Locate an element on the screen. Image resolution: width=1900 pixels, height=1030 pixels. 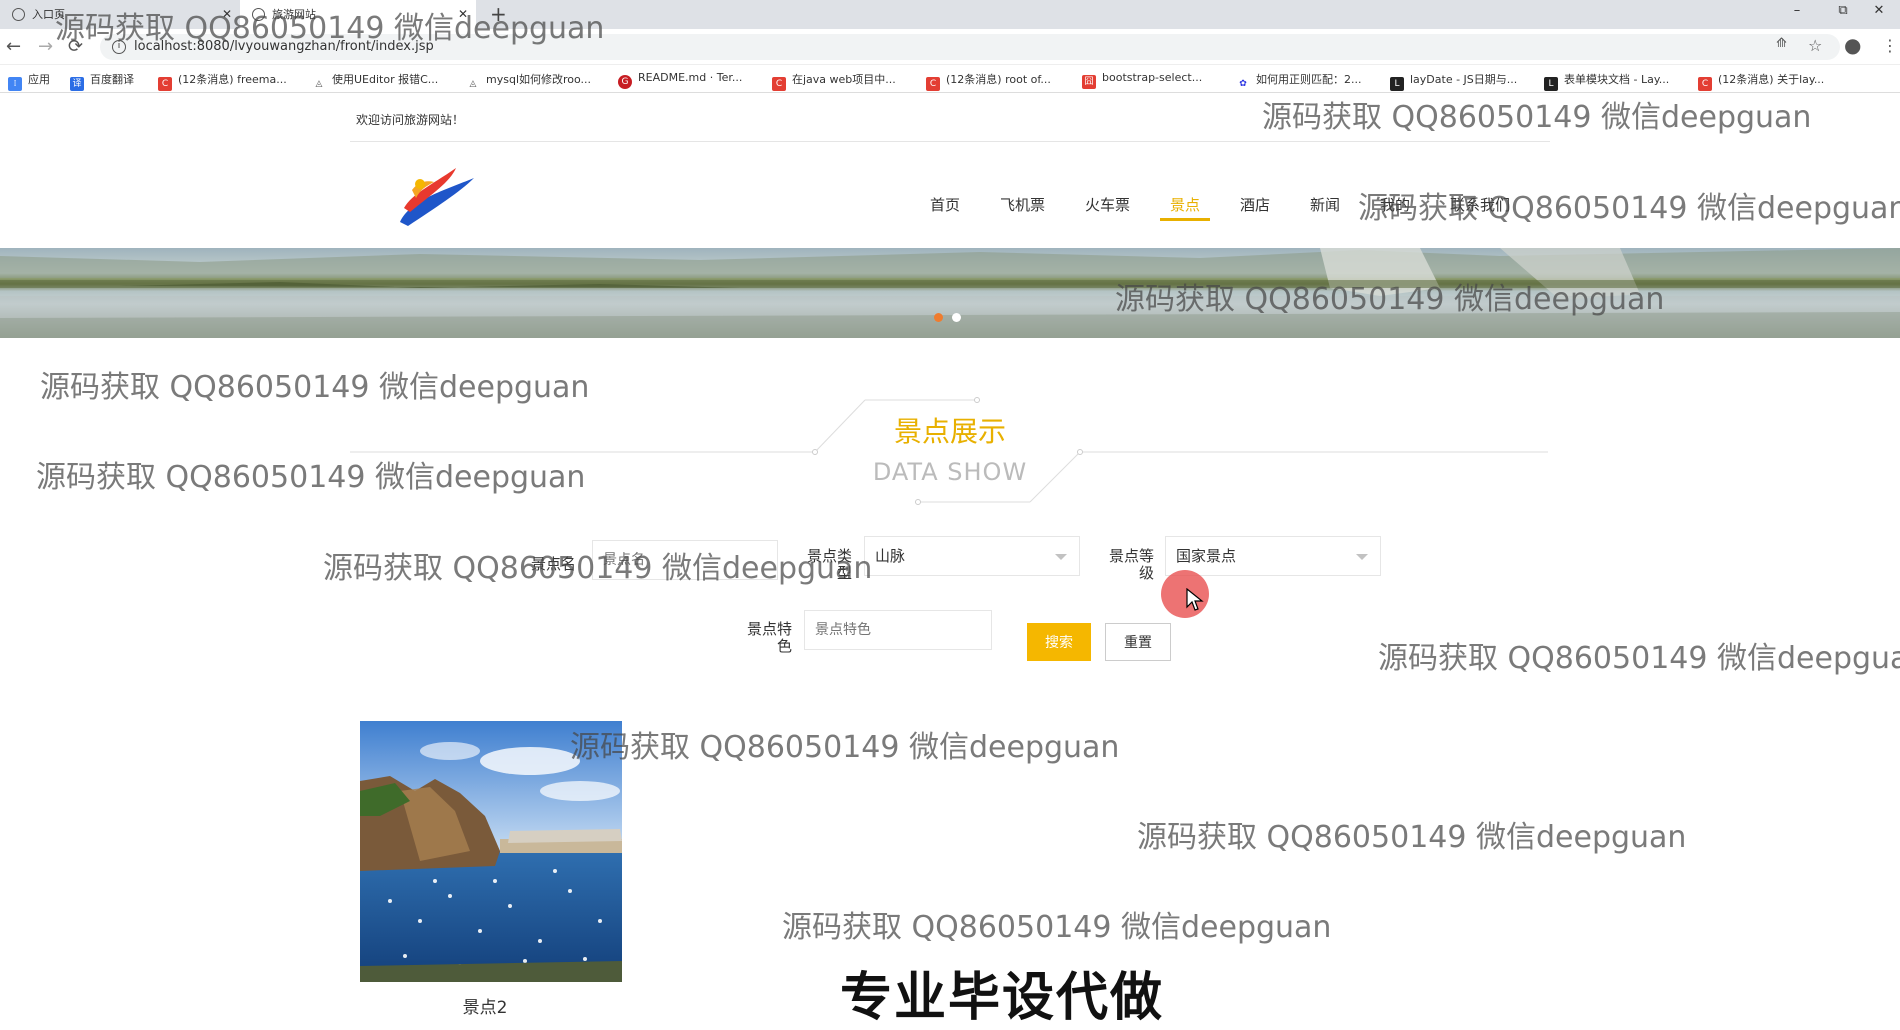
back-icon: ← is located at coordinates (13, 47).